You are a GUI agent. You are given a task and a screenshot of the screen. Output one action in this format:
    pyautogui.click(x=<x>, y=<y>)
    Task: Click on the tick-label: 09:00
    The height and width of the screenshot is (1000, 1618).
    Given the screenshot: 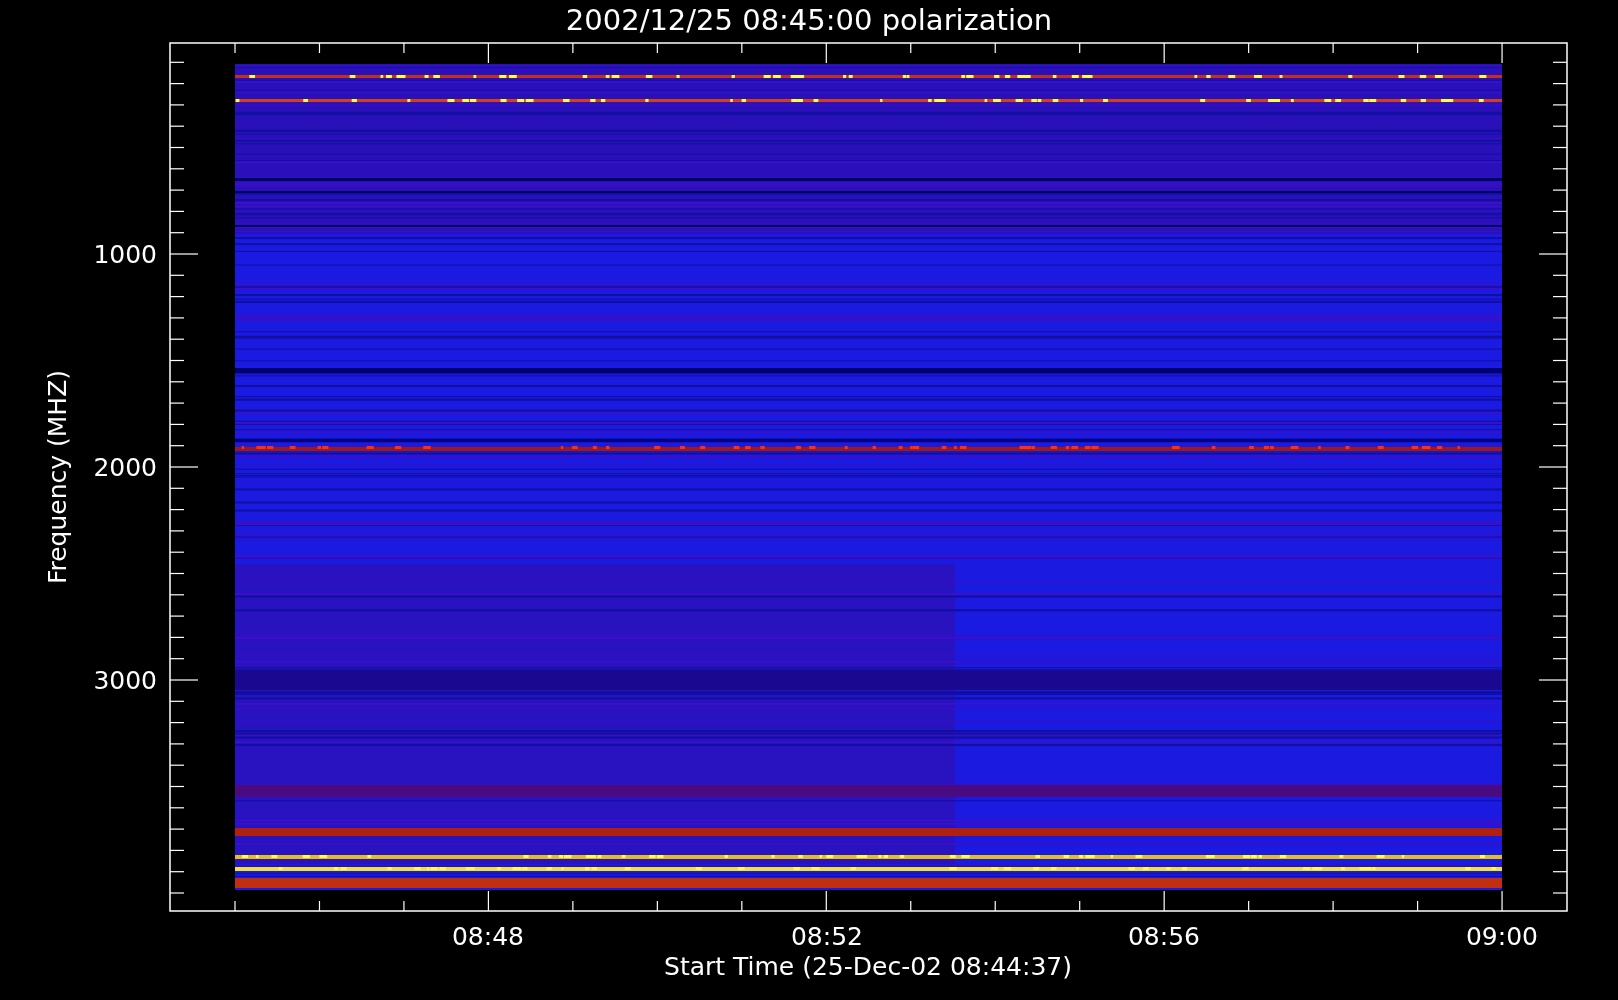 What is the action you would take?
    pyautogui.click(x=1502, y=936)
    